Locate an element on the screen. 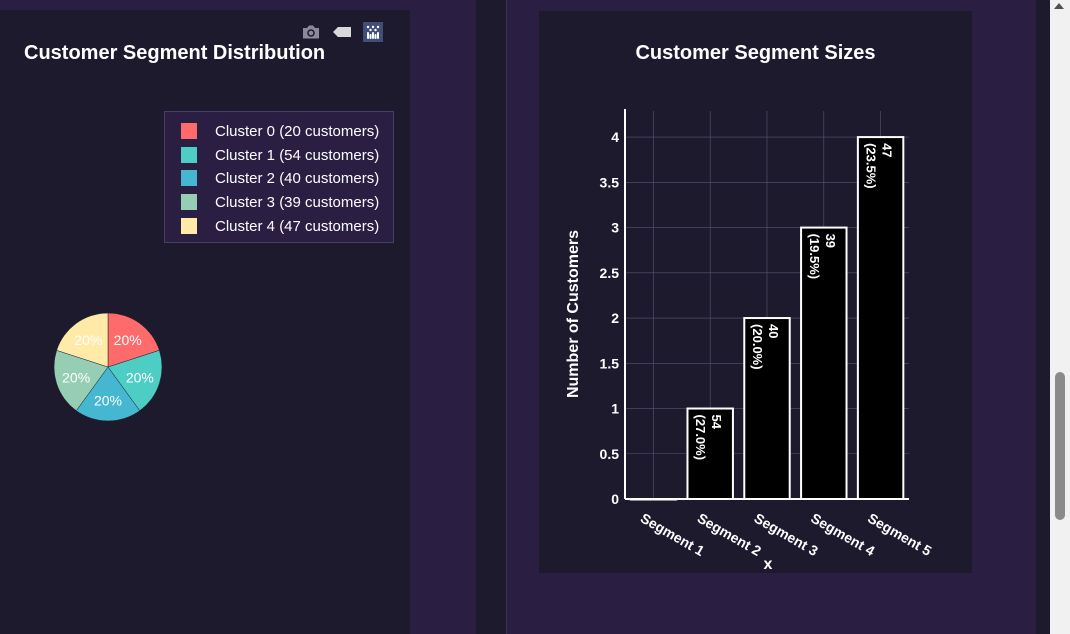 The height and width of the screenshot is (634, 1070). x-axis-title: x is located at coordinates (768, 564).